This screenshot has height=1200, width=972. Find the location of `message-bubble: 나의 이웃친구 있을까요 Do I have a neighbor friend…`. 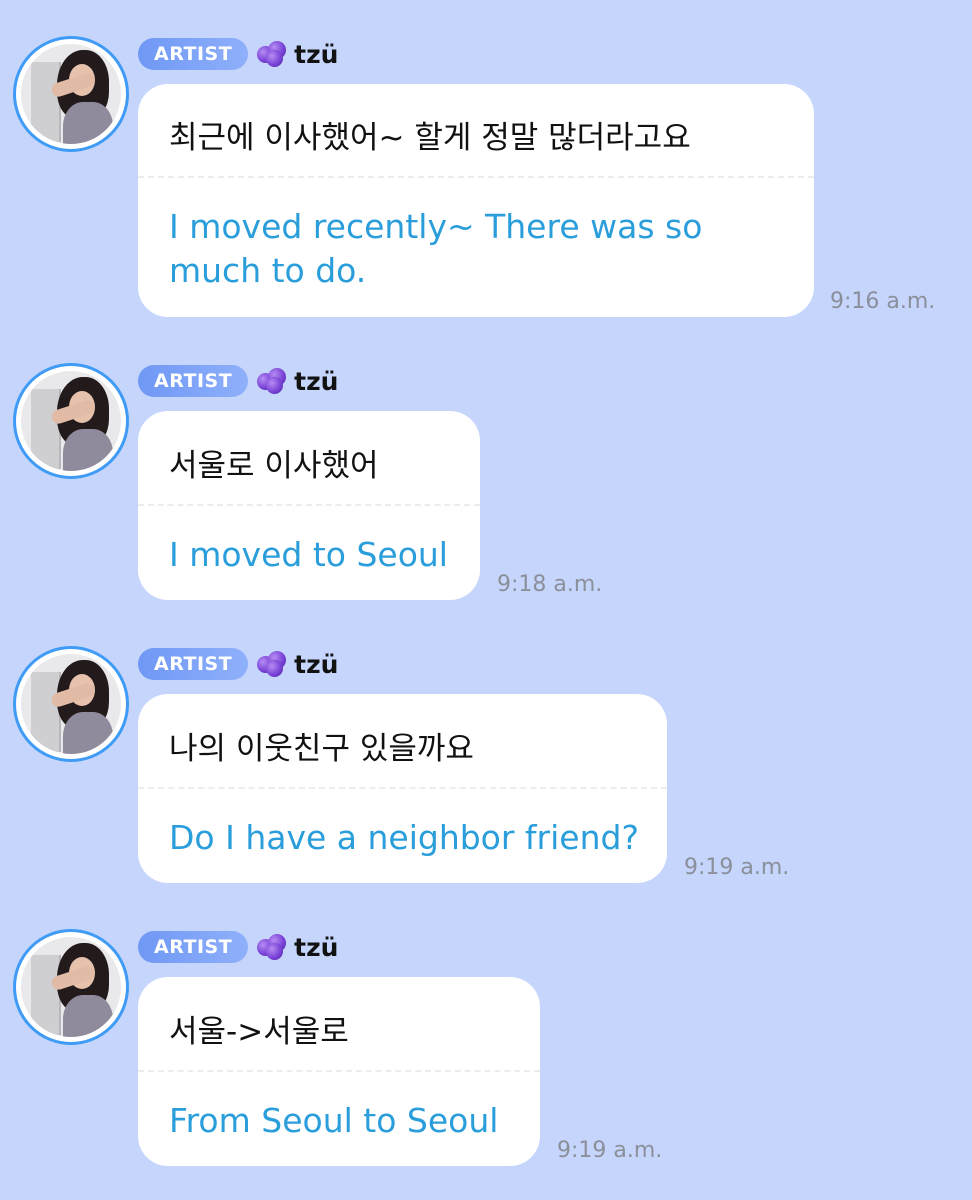

message-bubble: 나의 이웃친구 있을까요 Do I have a neighbor friend… is located at coordinates (402, 788).